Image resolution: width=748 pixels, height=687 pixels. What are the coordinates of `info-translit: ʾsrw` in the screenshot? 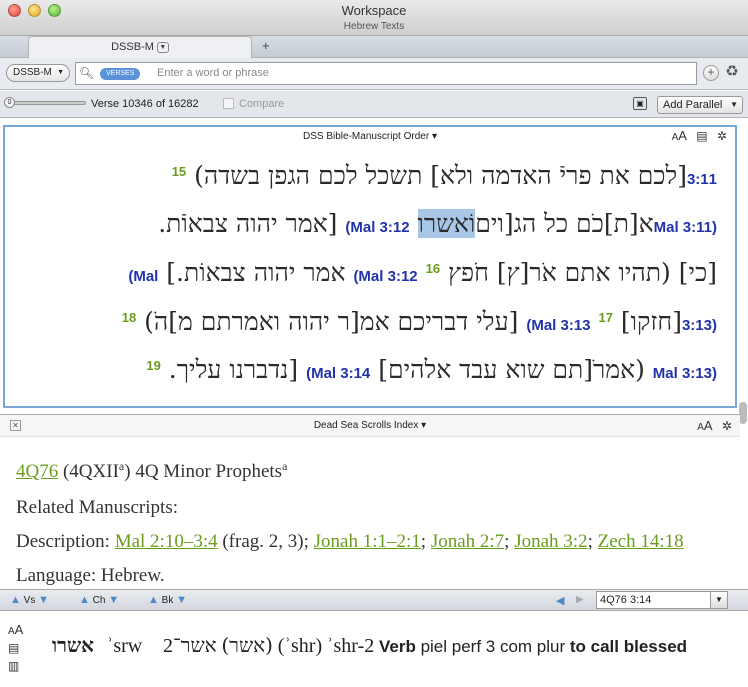 It's located at (124, 646).